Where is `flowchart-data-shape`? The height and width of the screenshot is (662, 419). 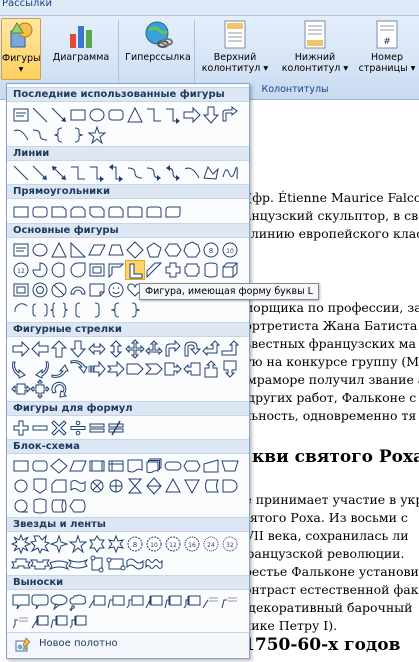
flowchart-data-shape is located at coordinates (78, 466).